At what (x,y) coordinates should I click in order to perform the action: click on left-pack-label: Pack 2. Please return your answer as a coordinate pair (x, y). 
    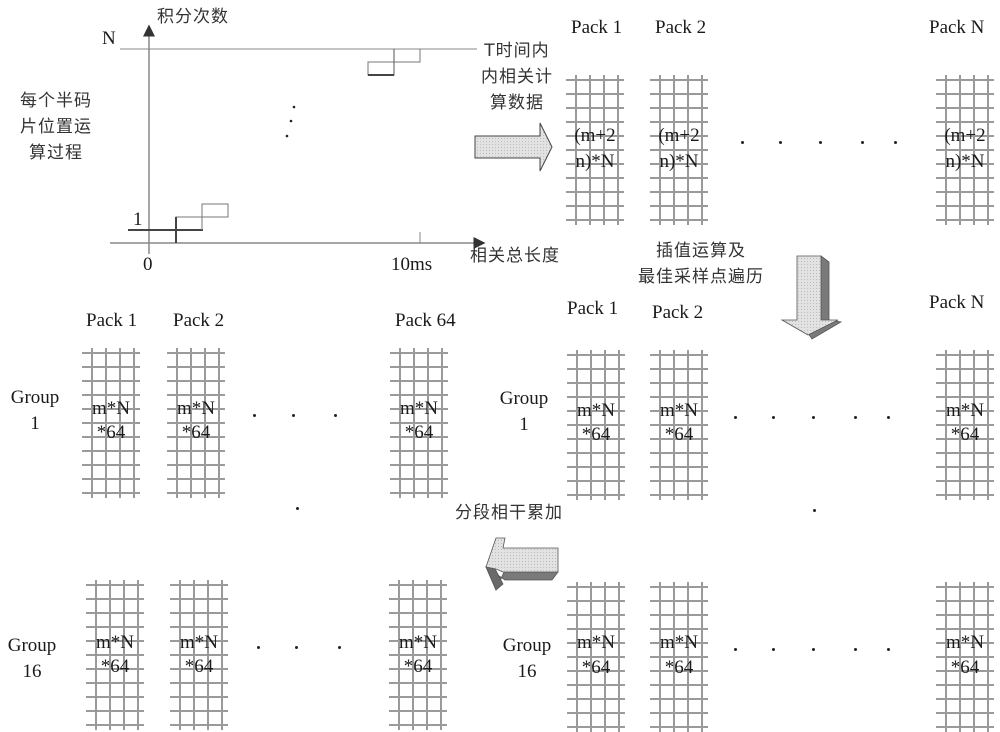
    Looking at the image, I should click on (199, 320).